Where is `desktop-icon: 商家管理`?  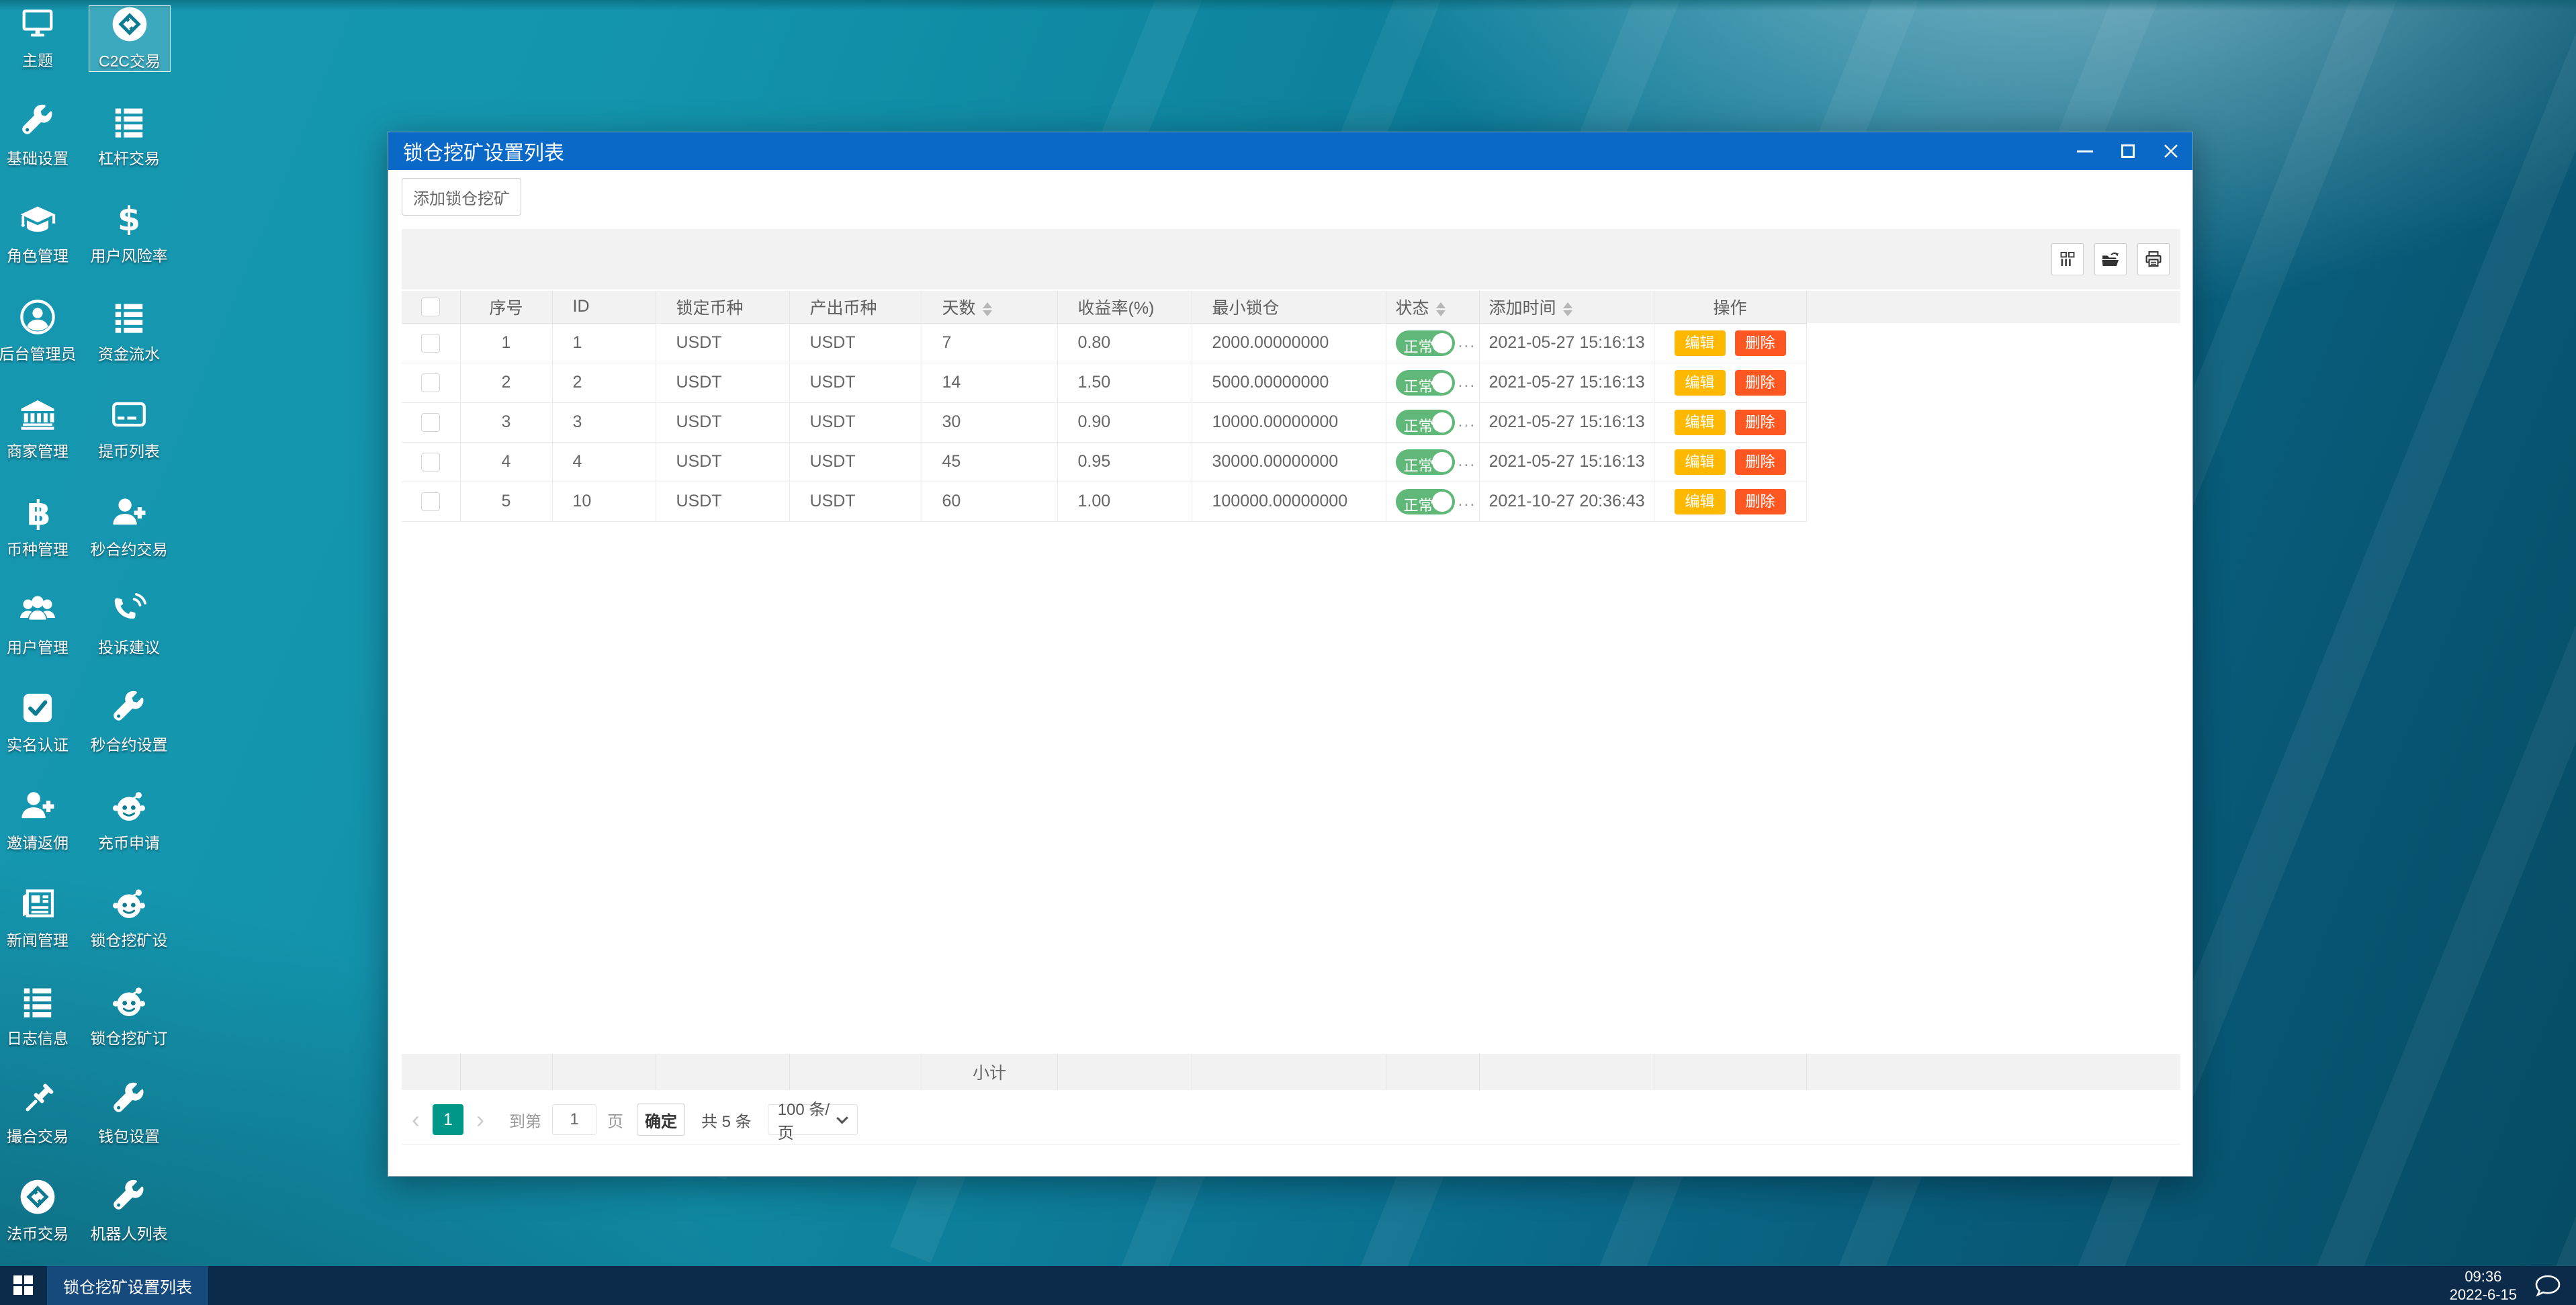 desktop-icon: 商家管理 is located at coordinates (38, 429).